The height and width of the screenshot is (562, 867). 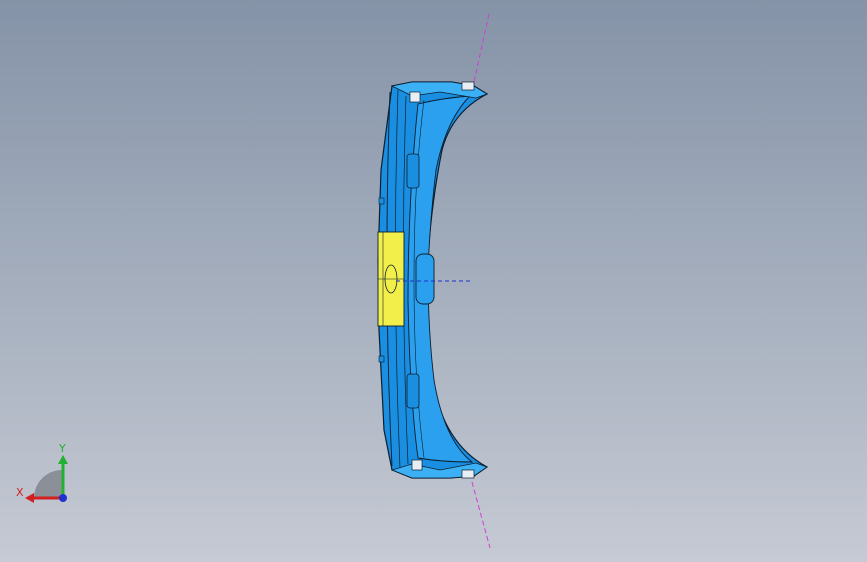 I want to click on z-axis-dot, so click(x=63, y=498).